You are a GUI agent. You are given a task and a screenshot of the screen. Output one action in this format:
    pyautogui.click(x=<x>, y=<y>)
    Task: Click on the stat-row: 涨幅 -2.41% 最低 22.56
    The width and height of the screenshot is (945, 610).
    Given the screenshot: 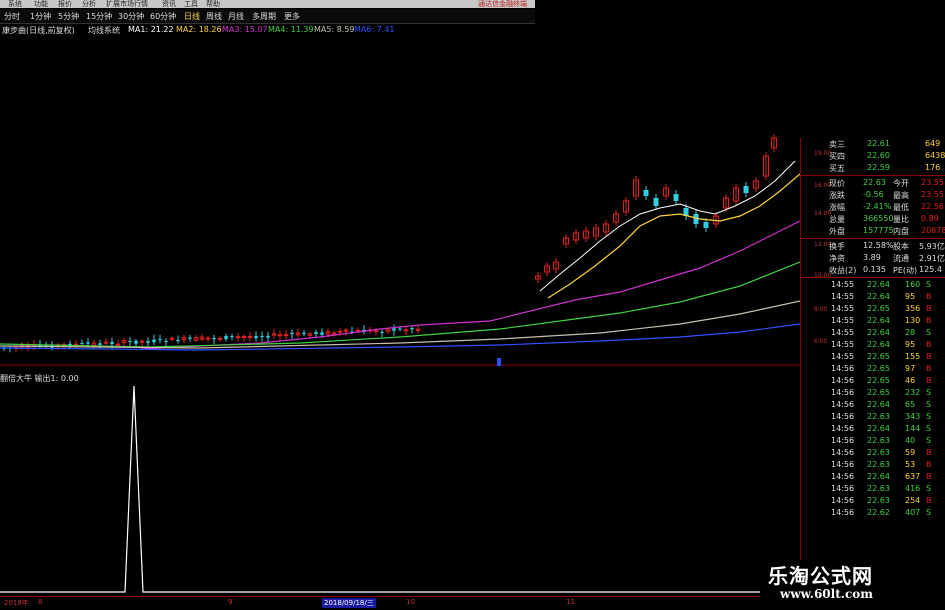 What is the action you would take?
    pyautogui.click(x=873, y=207)
    